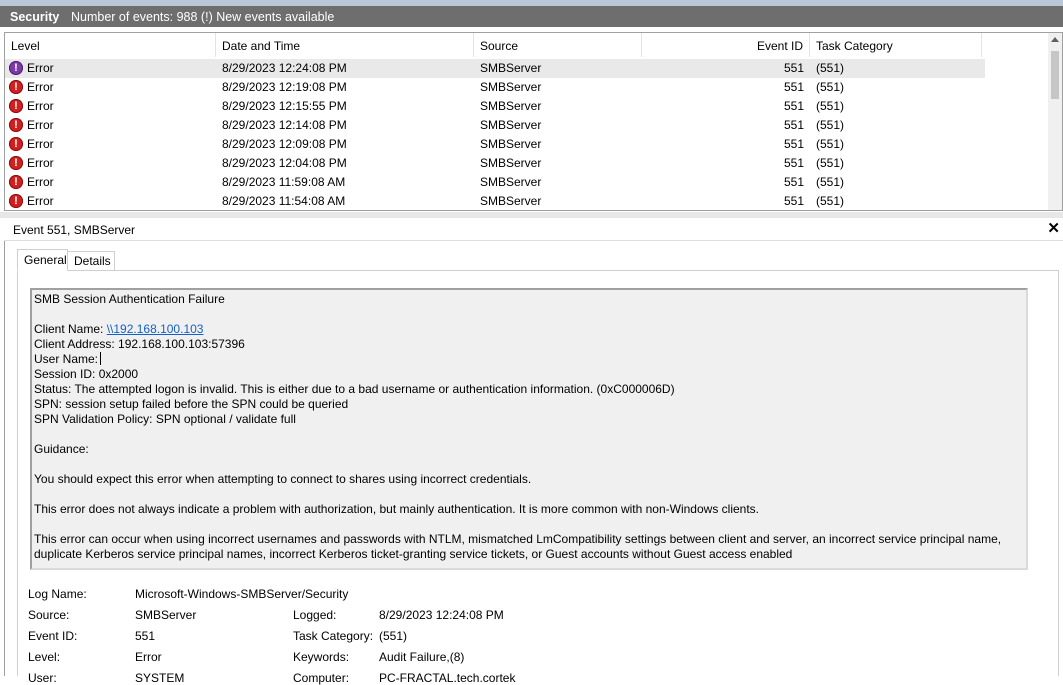 This screenshot has width=1063, height=685. Describe the element at coordinates (86, 374) in the screenshot. I see `session-id: Session ID: 0x2000` at that location.